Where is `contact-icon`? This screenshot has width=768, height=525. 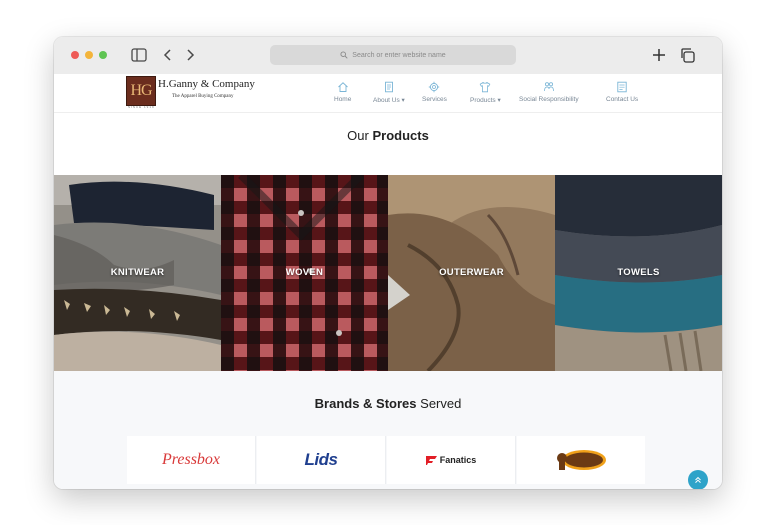
contact-icon is located at coordinates (622, 87).